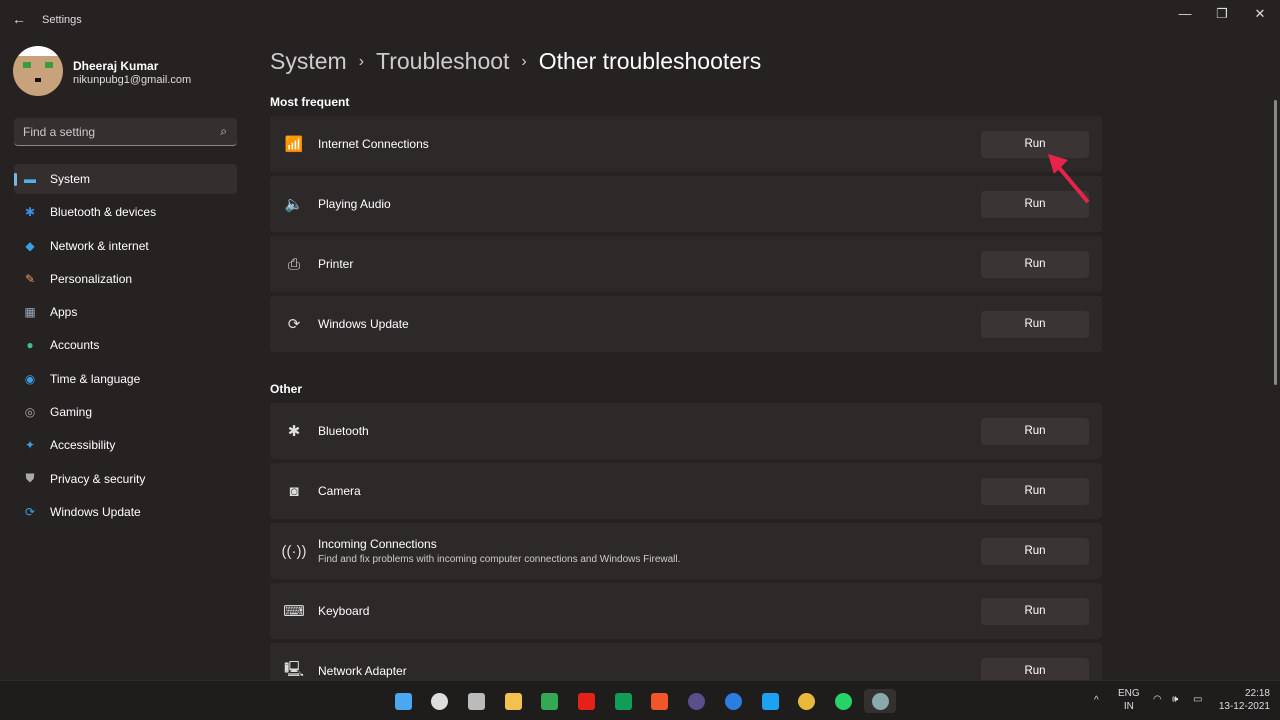 The height and width of the screenshot is (720, 1280). I want to click on tray-chevron-icon: ^, so click(1096, 700).